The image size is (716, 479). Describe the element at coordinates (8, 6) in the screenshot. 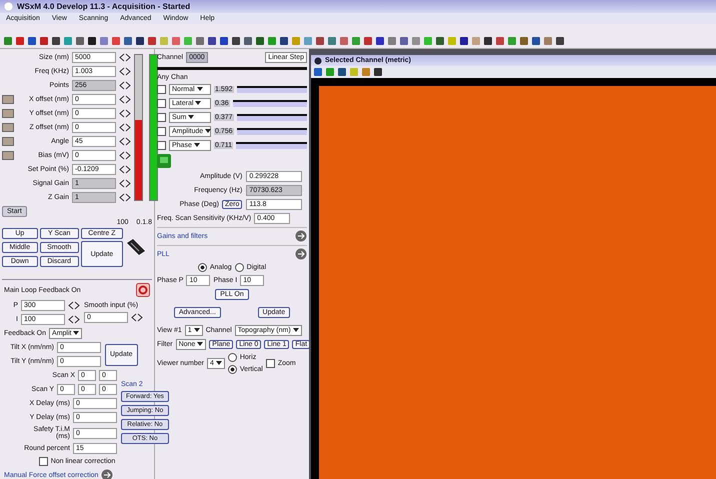

I see `app-icon` at that location.